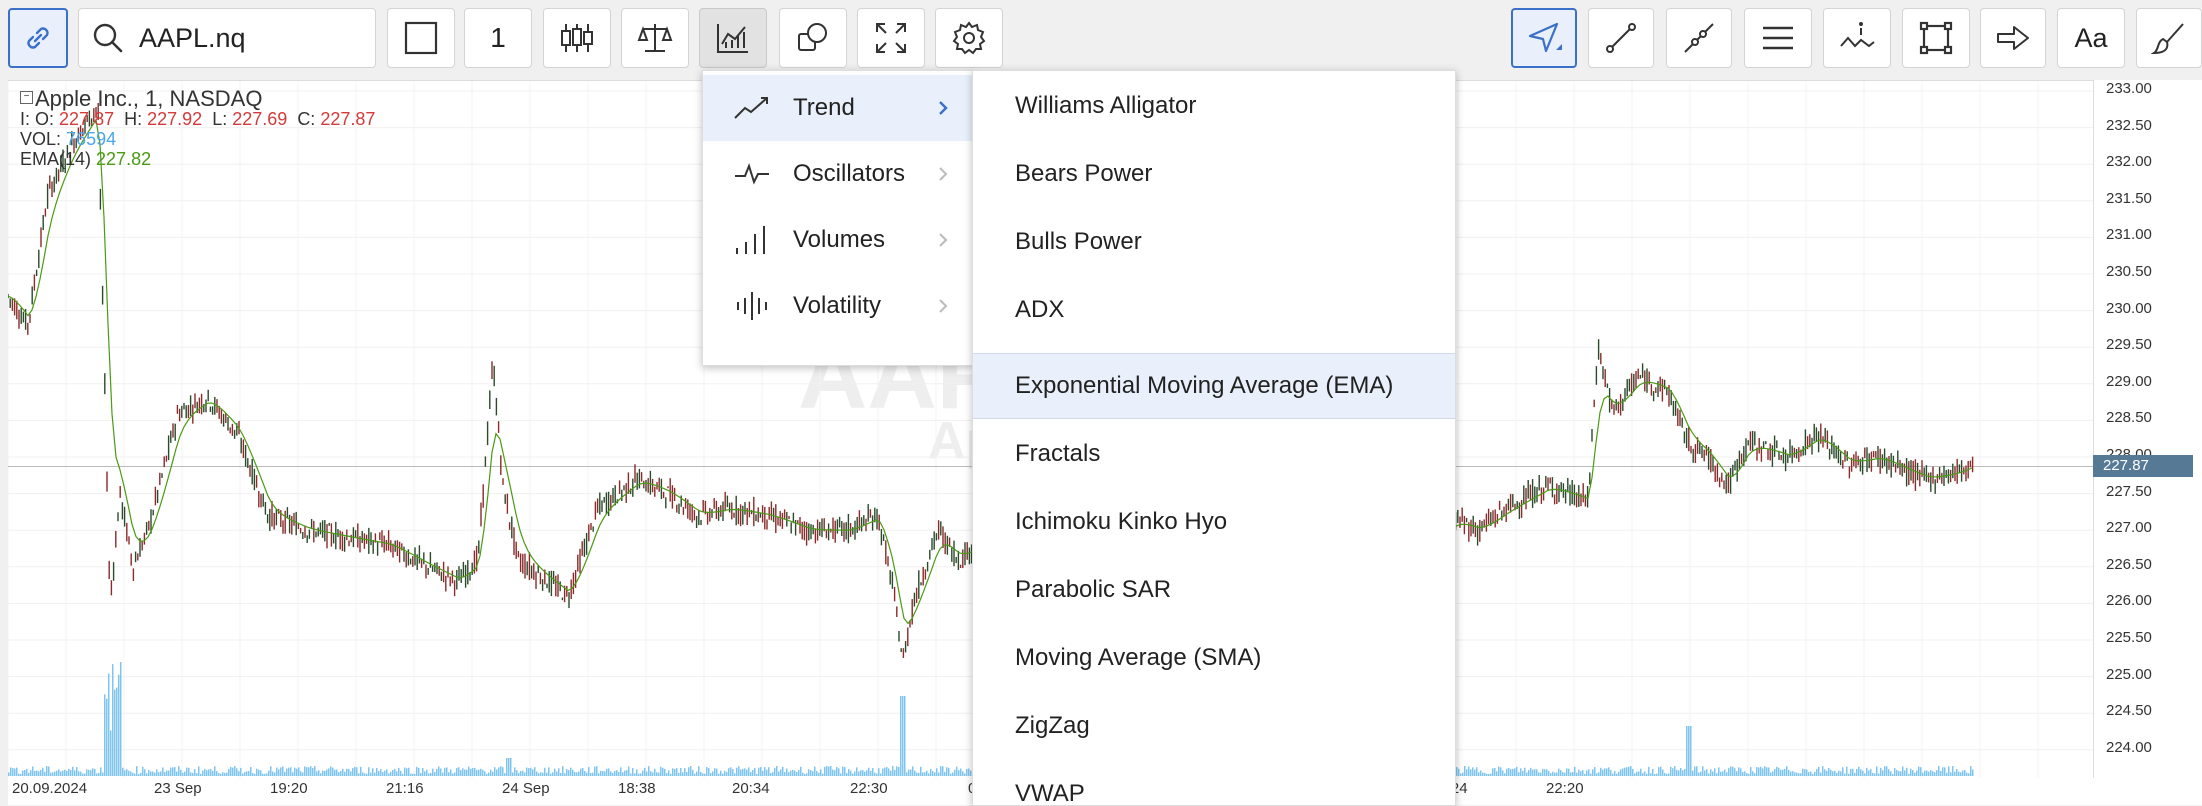  I want to click on last-price-tag: 227.87, so click(2143, 465).